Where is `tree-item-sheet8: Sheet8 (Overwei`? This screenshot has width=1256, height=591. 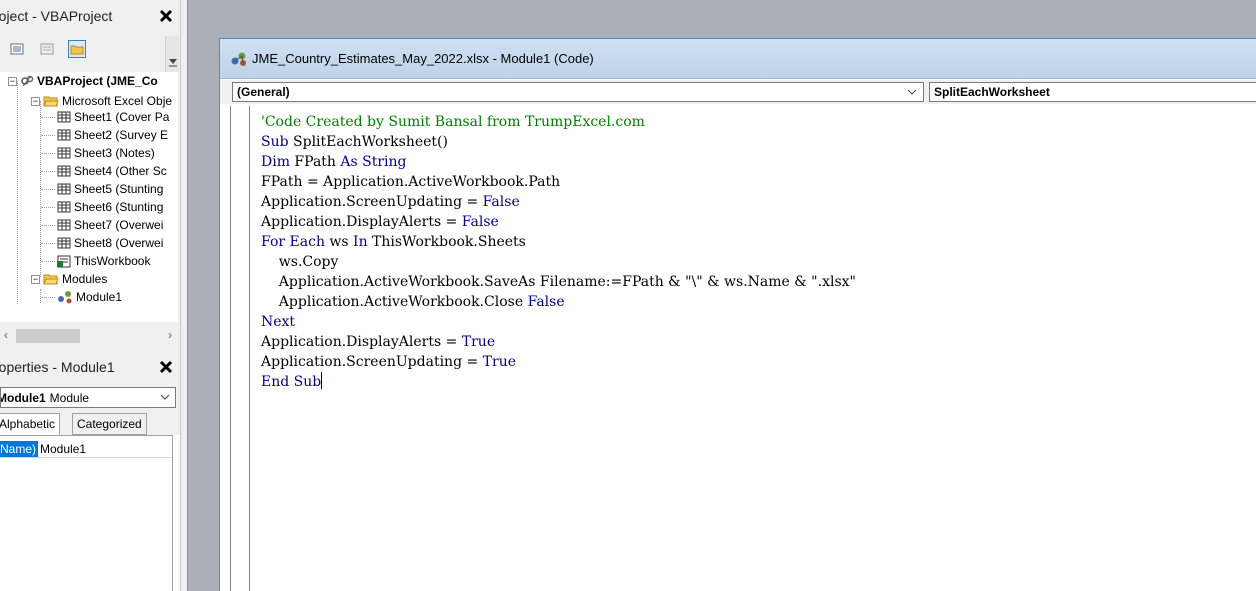 tree-item-sheet8: Sheet8 (Overwei is located at coordinates (110, 243).